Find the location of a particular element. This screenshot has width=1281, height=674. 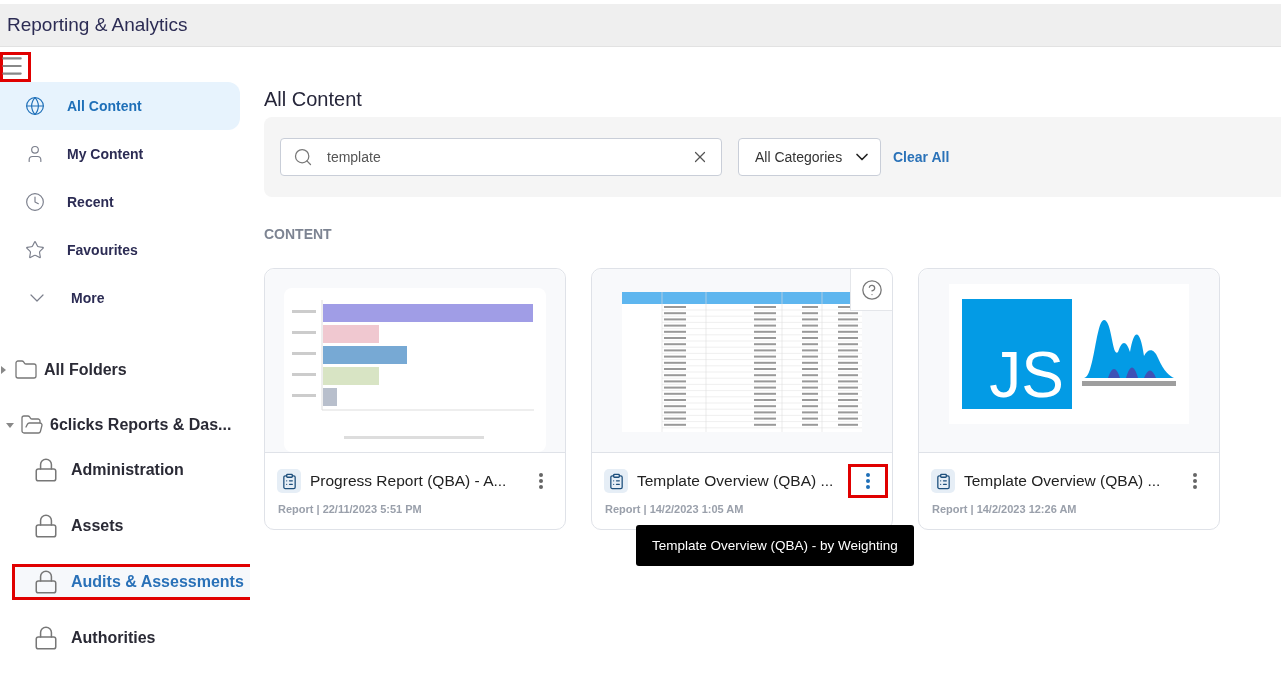

tooltip: Template Overview (QBA) - by Weighting is located at coordinates (775, 545).